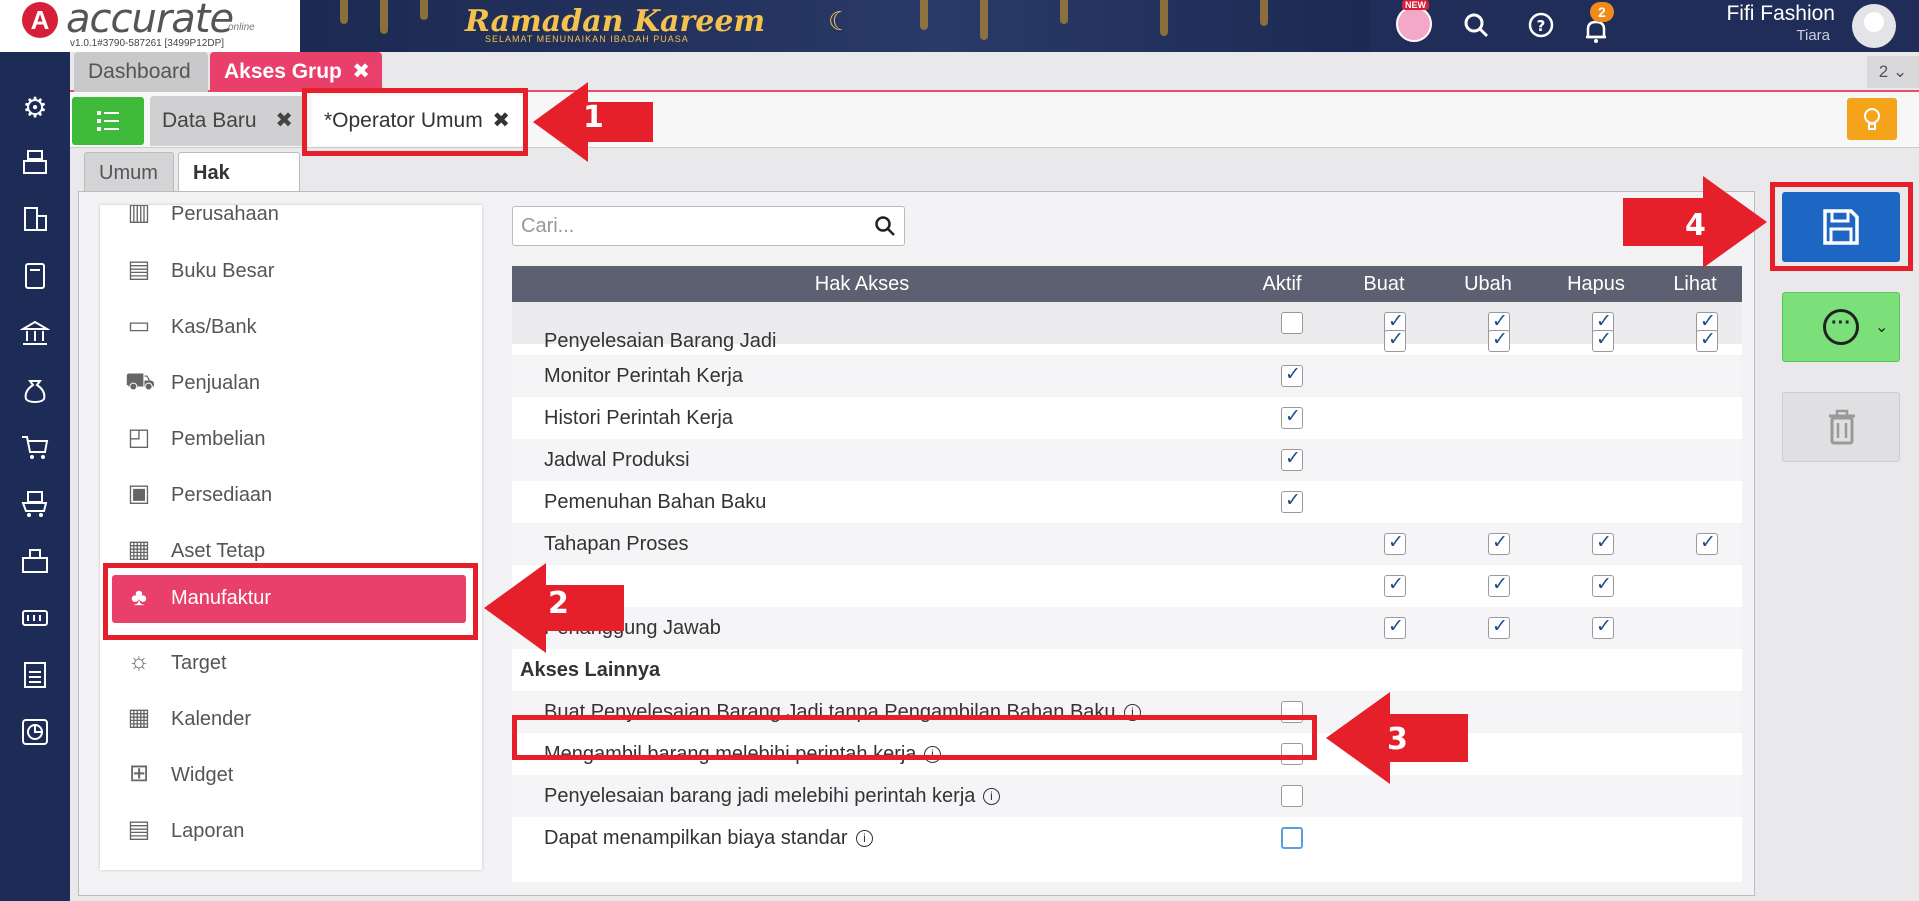 Image resolution: width=1919 pixels, height=901 pixels. Describe the element at coordinates (291, 328) in the screenshot. I see `menu-item-kas-bank: ▭ Kas/Bank` at that location.